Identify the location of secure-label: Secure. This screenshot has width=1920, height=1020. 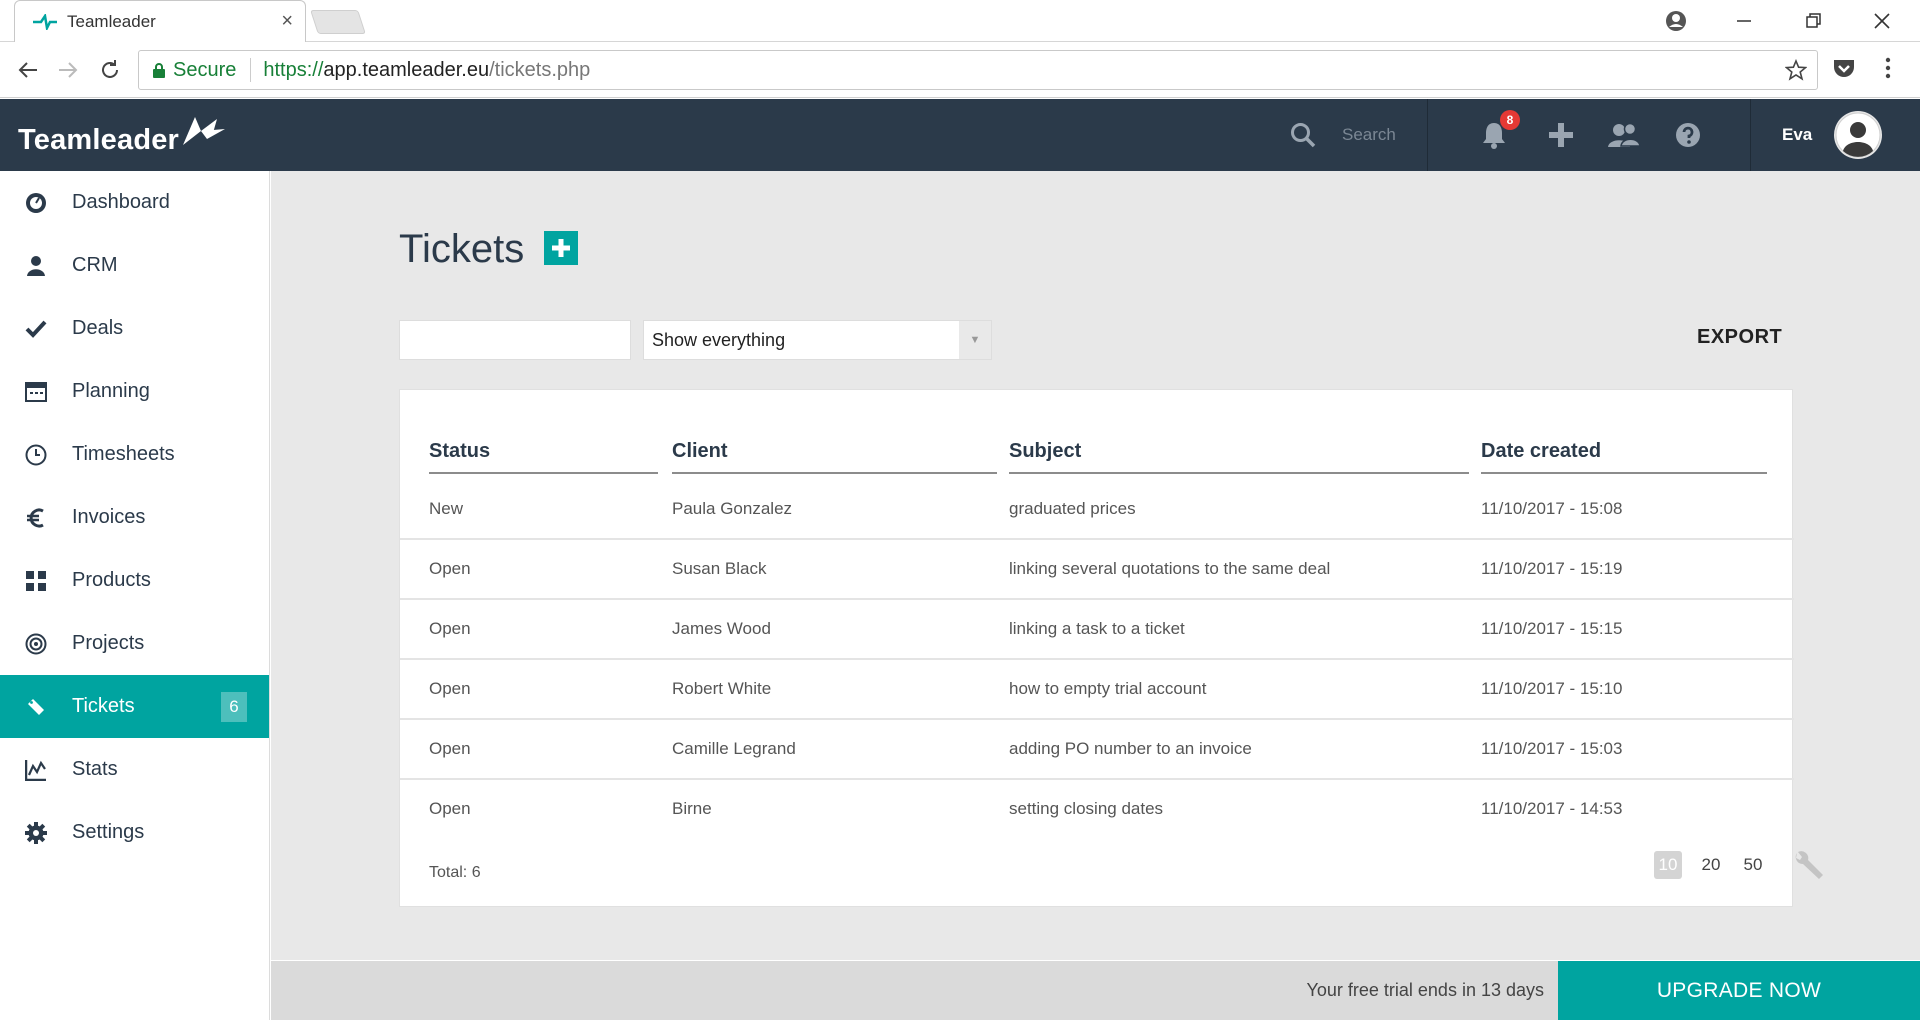
(205, 69).